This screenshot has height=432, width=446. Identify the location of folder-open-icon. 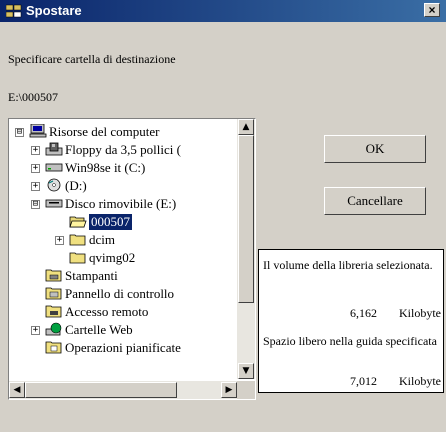
(78, 222).